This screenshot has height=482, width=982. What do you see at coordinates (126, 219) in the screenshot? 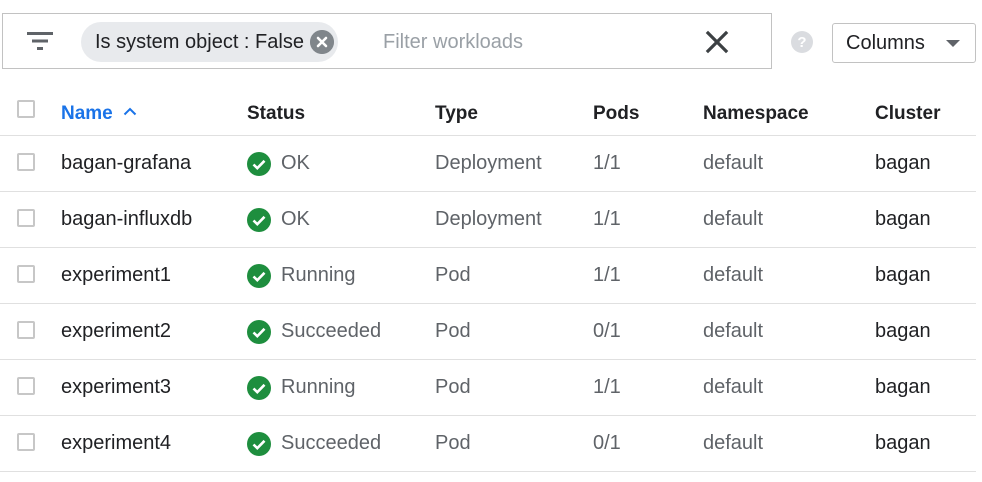
I see `workload-name-link: bagan-influxdb` at bounding box center [126, 219].